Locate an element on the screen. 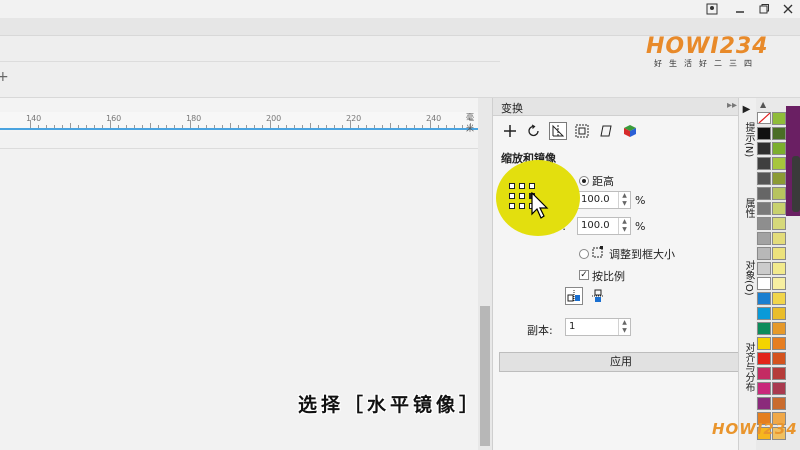 This screenshot has height=450, width=800. tab-align-distribute: 对齐与分布 is located at coordinates (748, 367).